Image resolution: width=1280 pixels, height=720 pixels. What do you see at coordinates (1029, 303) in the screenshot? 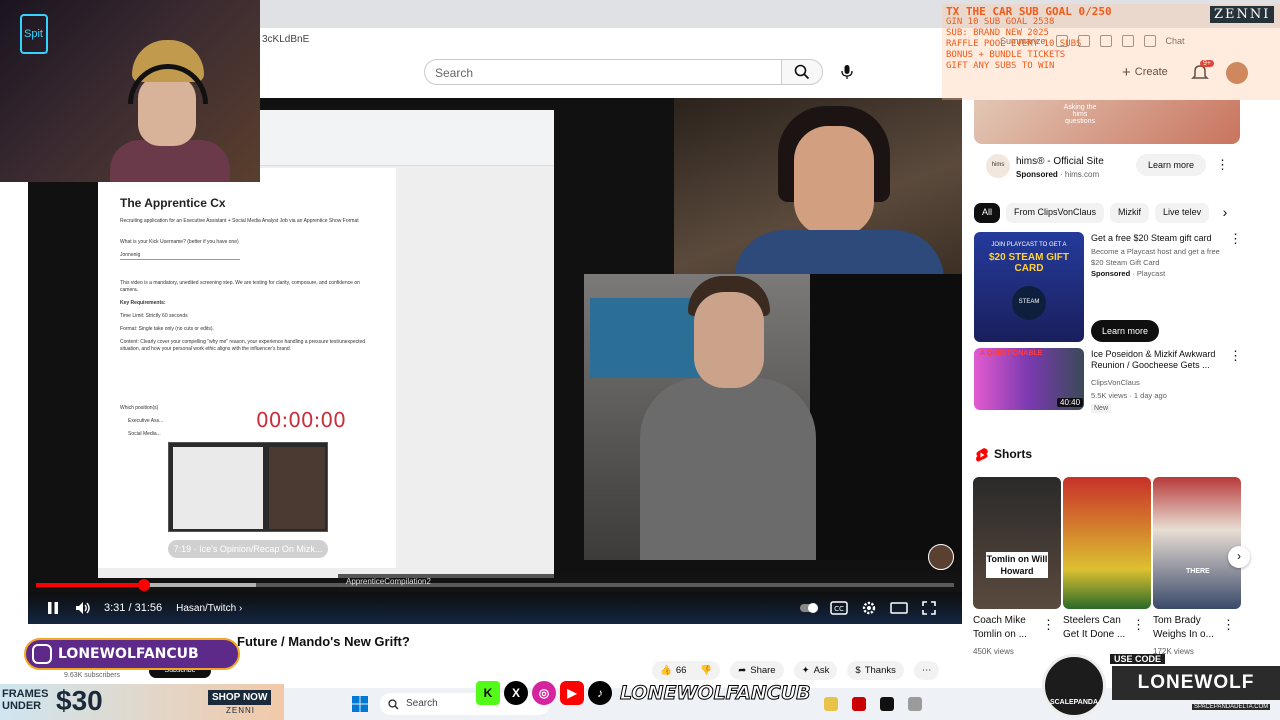
I see `steam-logo-icon: STEAM` at bounding box center [1029, 303].